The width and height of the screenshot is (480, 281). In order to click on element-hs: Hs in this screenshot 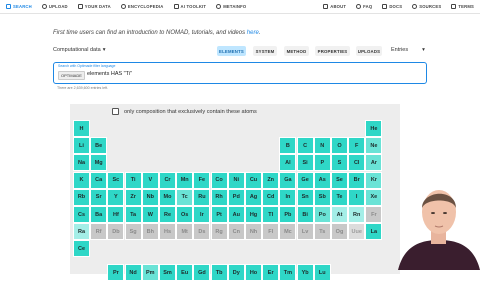, I will do `click(167, 232)`.